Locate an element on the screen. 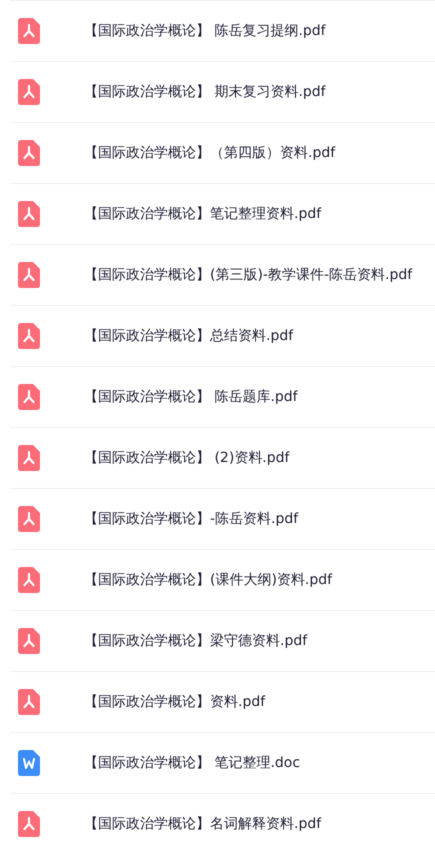  file-name: 【国际政治学概论】 陈岳题库.pdf is located at coordinates (191, 397).